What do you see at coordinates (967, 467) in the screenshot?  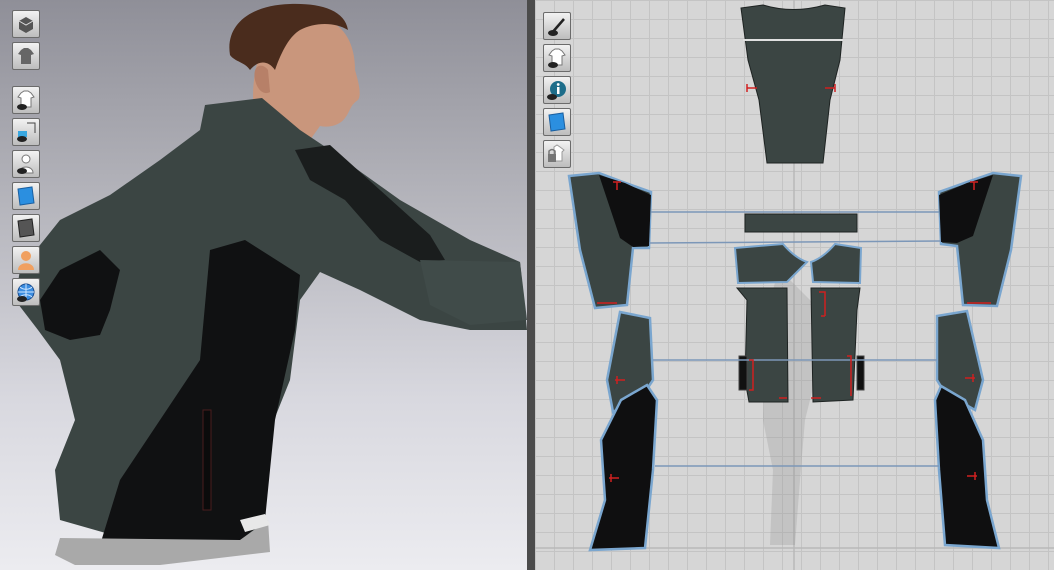 I see `pattern-sleeve-right-lower` at bounding box center [967, 467].